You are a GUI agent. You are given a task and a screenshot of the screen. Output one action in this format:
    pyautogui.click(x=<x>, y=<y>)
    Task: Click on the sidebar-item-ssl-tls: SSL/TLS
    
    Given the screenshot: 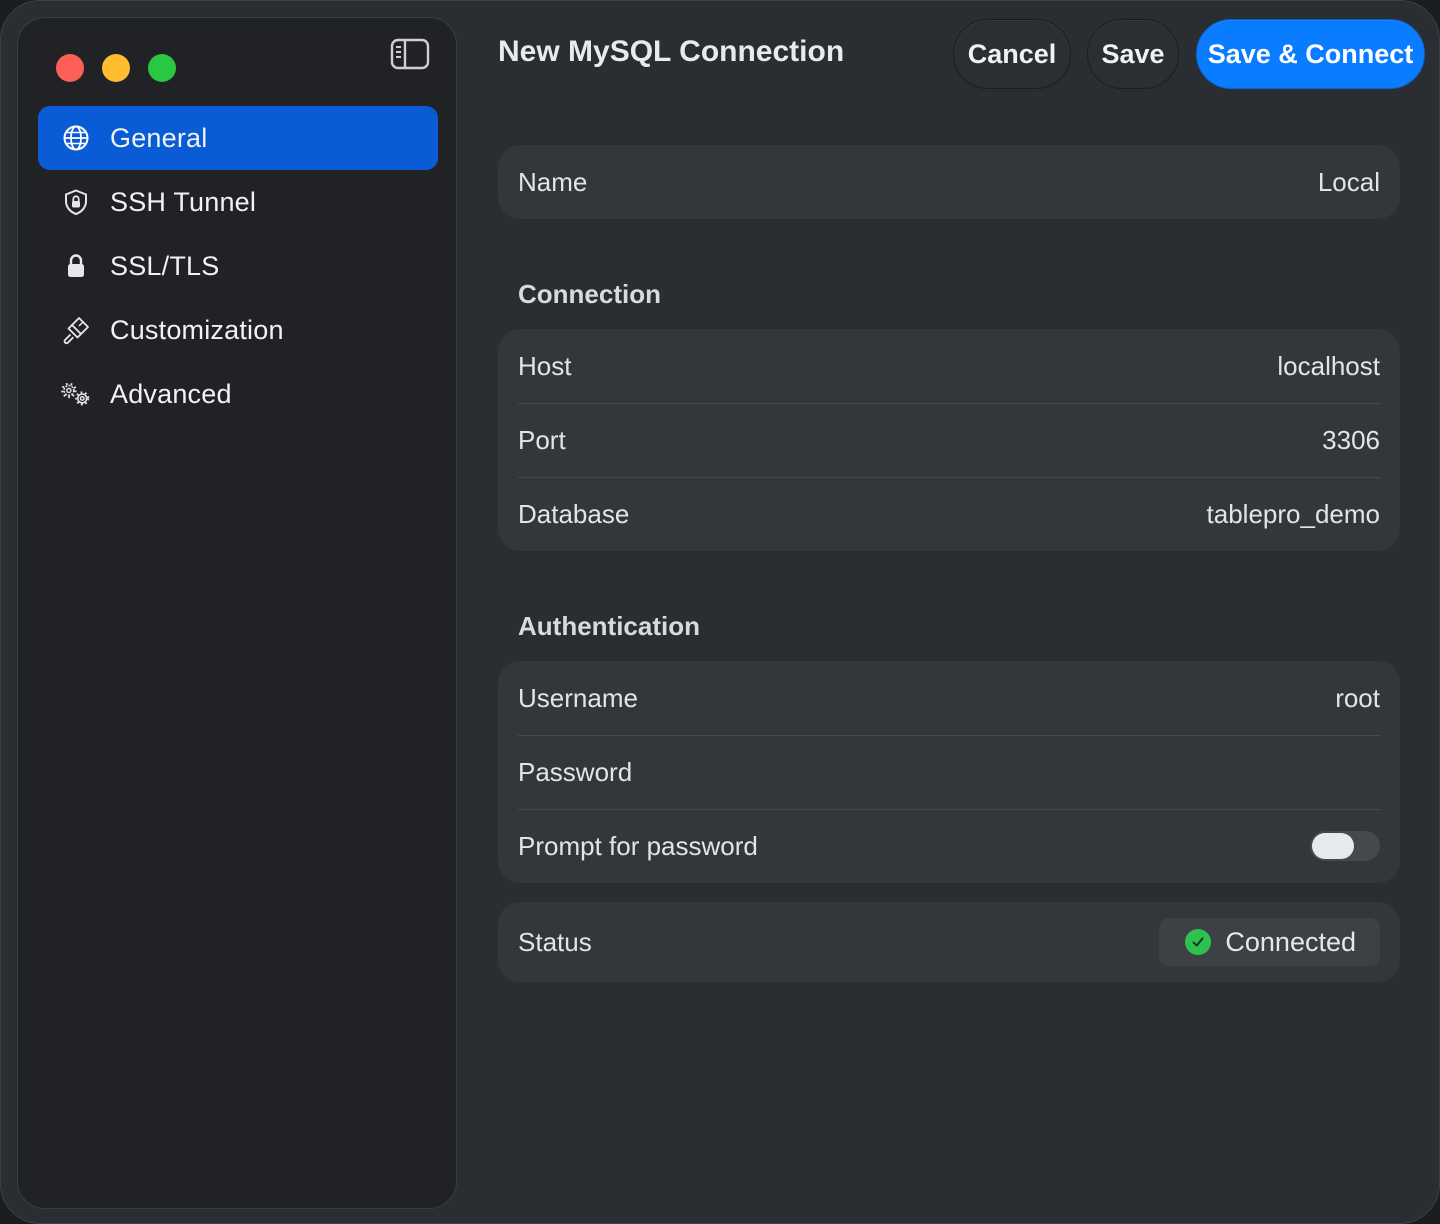 What is the action you would take?
    pyautogui.click(x=238, y=266)
    